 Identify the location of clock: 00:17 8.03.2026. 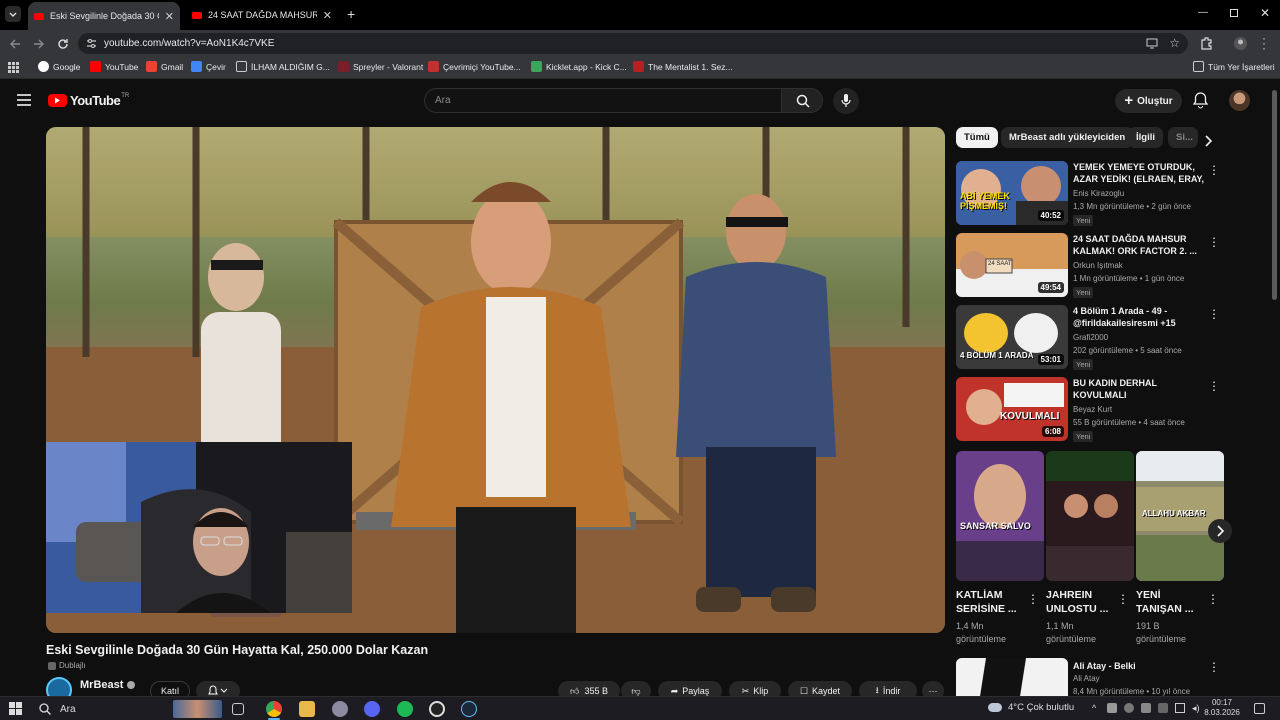
(1222, 708).